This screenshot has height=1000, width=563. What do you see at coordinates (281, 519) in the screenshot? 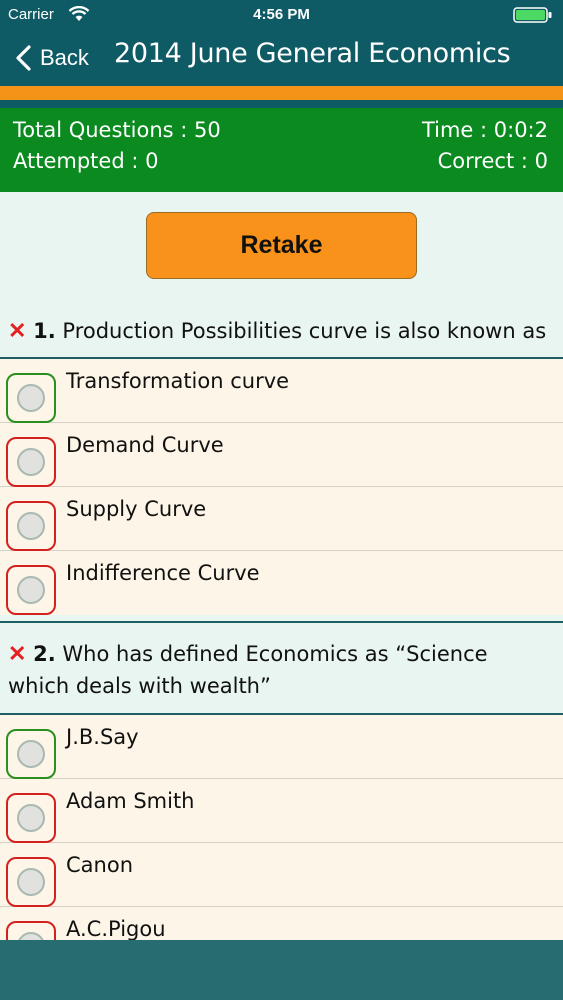
I see `option-supply-curve: Supply Curve` at bounding box center [281, 519].